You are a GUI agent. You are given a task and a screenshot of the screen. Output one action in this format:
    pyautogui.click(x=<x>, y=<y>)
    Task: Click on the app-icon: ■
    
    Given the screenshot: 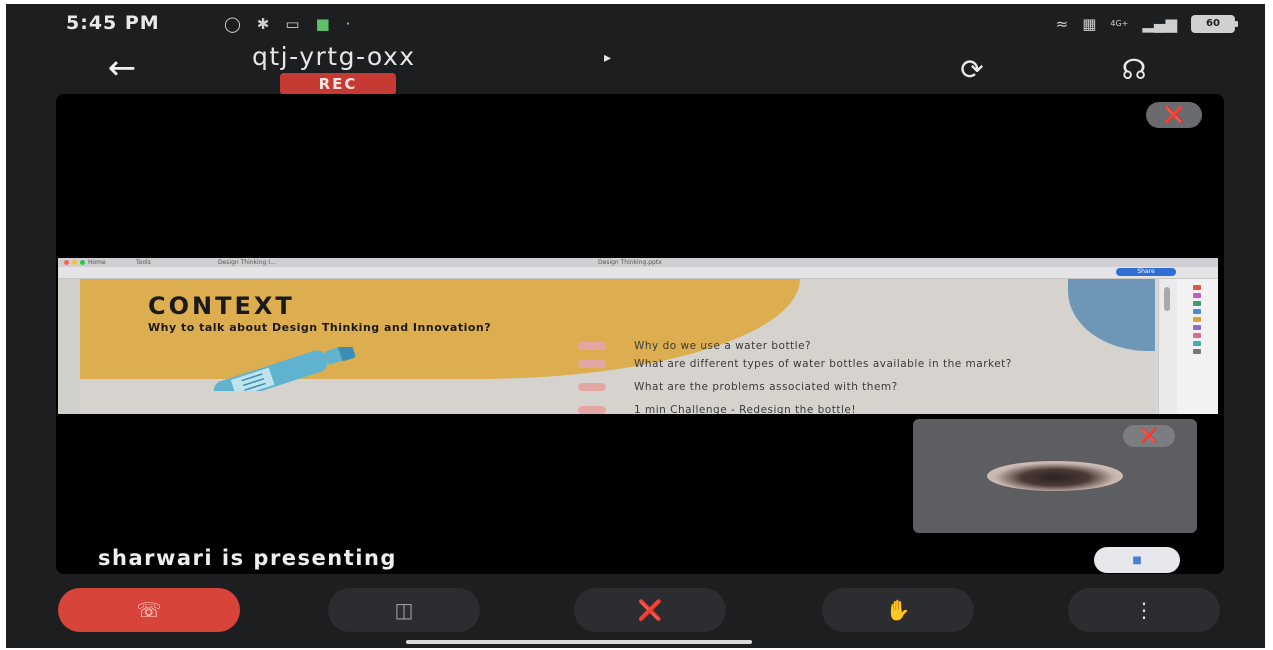 What is the action you would take?
    pyautogui.click(x=322, y=24)
    